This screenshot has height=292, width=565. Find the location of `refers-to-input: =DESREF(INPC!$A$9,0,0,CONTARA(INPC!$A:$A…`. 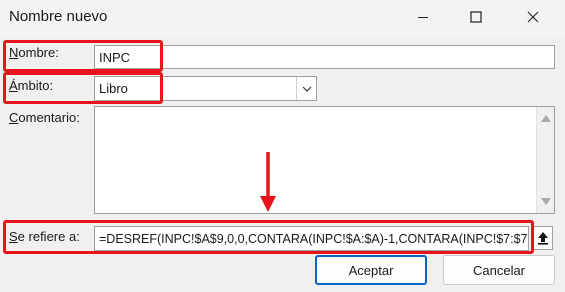

refers-to-input: =DESREF(INPC!$A$9,0,0,CONTARA(INPC!$A:$A… is located at coordinates (311, 238).